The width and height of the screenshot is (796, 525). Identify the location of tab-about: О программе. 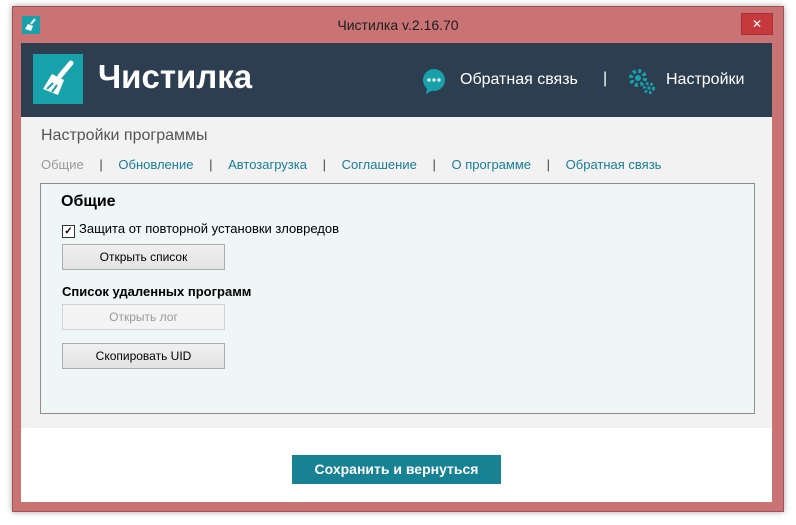
(491, 164).